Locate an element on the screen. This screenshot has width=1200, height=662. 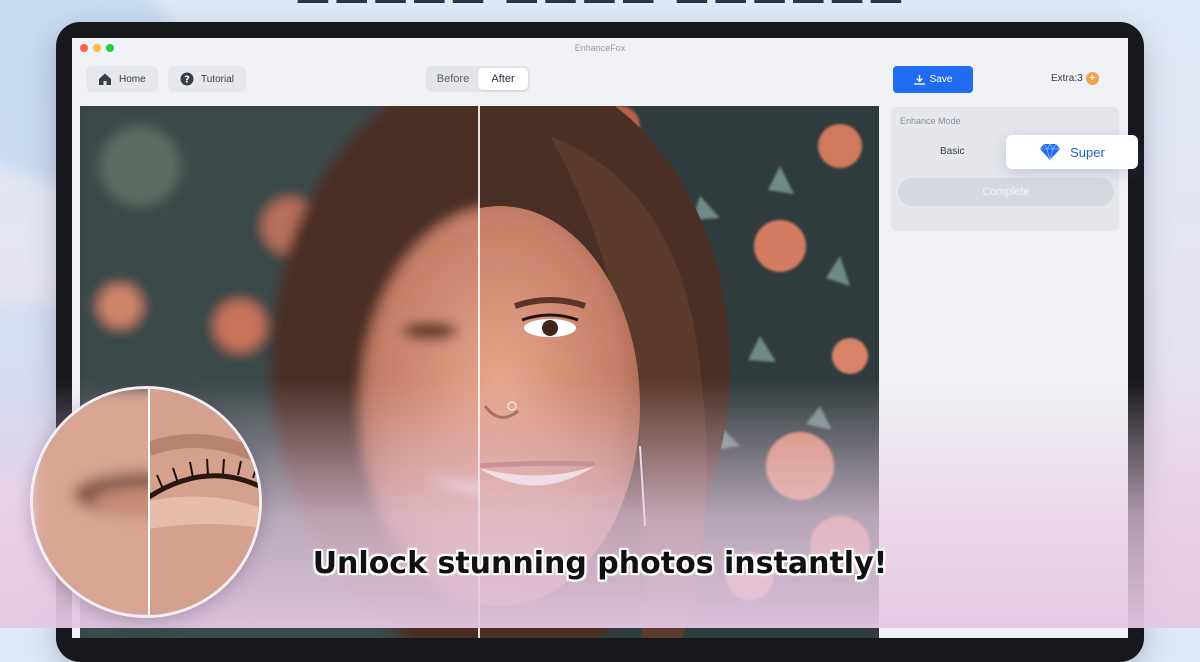
app-title: EnhanceFox is located at coordinates (600, 48).